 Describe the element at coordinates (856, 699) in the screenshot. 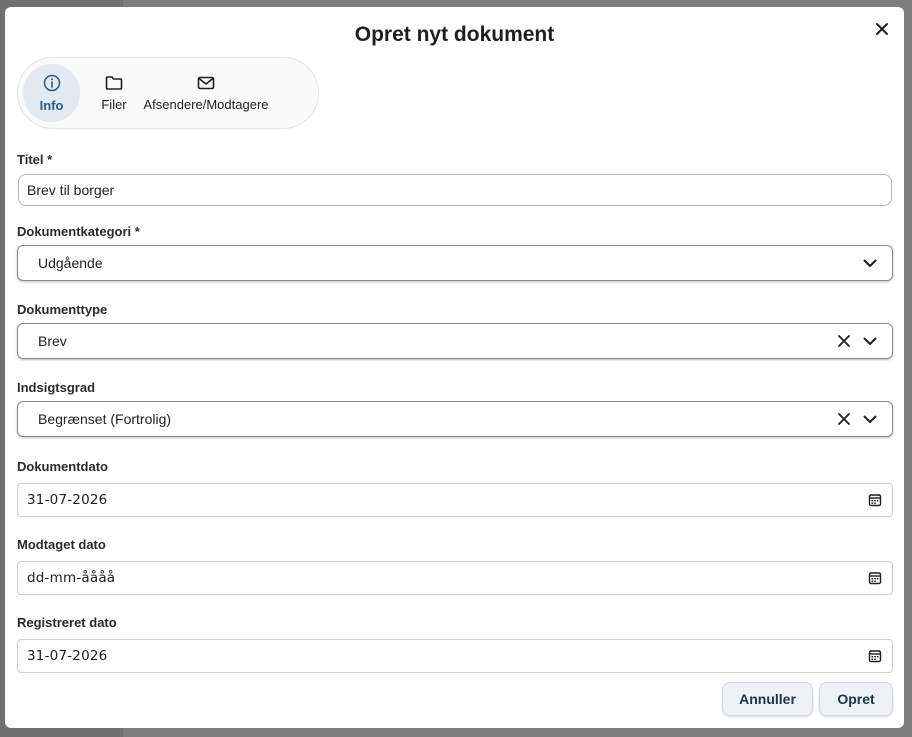

I see `create-button: Opret` at that location.